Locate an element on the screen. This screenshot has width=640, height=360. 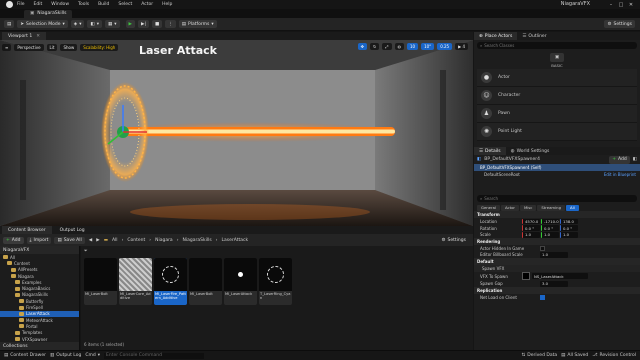
actor-item-actor: ● Actor is located at coordinates (557, 78).